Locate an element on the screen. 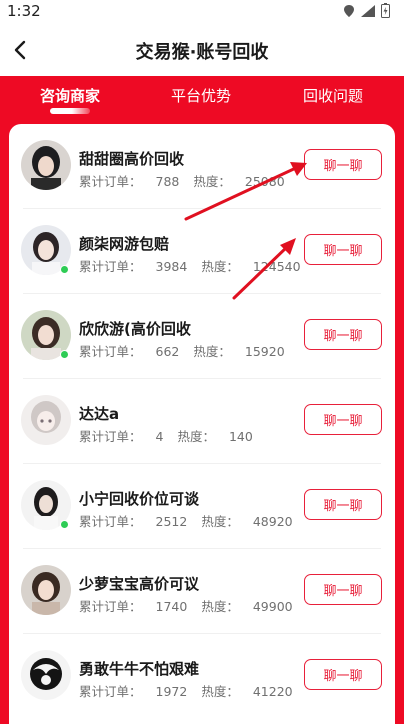  tab-consult-merchants: 咨询商家 is located at coordinates (70, 95).